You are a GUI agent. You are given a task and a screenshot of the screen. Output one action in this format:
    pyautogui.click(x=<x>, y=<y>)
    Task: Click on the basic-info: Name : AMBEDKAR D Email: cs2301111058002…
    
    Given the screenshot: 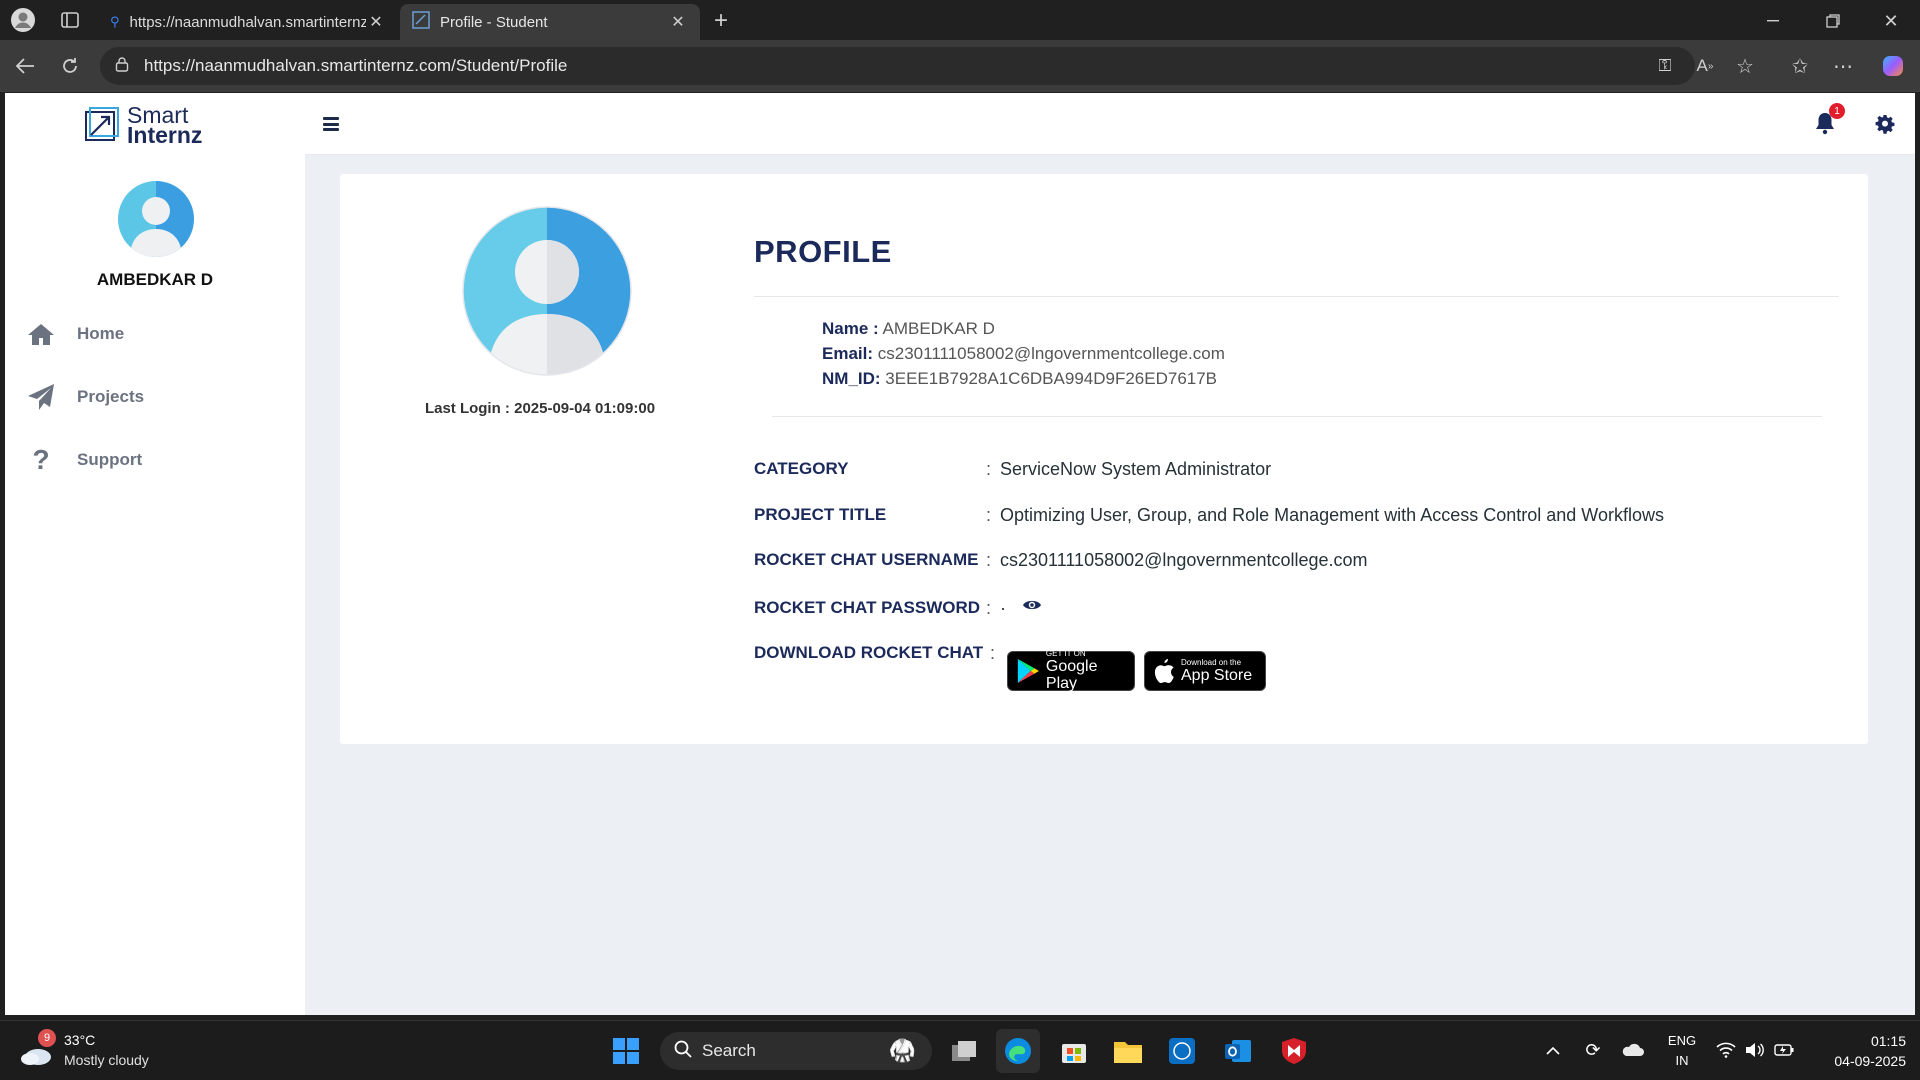 What is the action you would take?
    pyautogui.click(x=1023, y=353)
    